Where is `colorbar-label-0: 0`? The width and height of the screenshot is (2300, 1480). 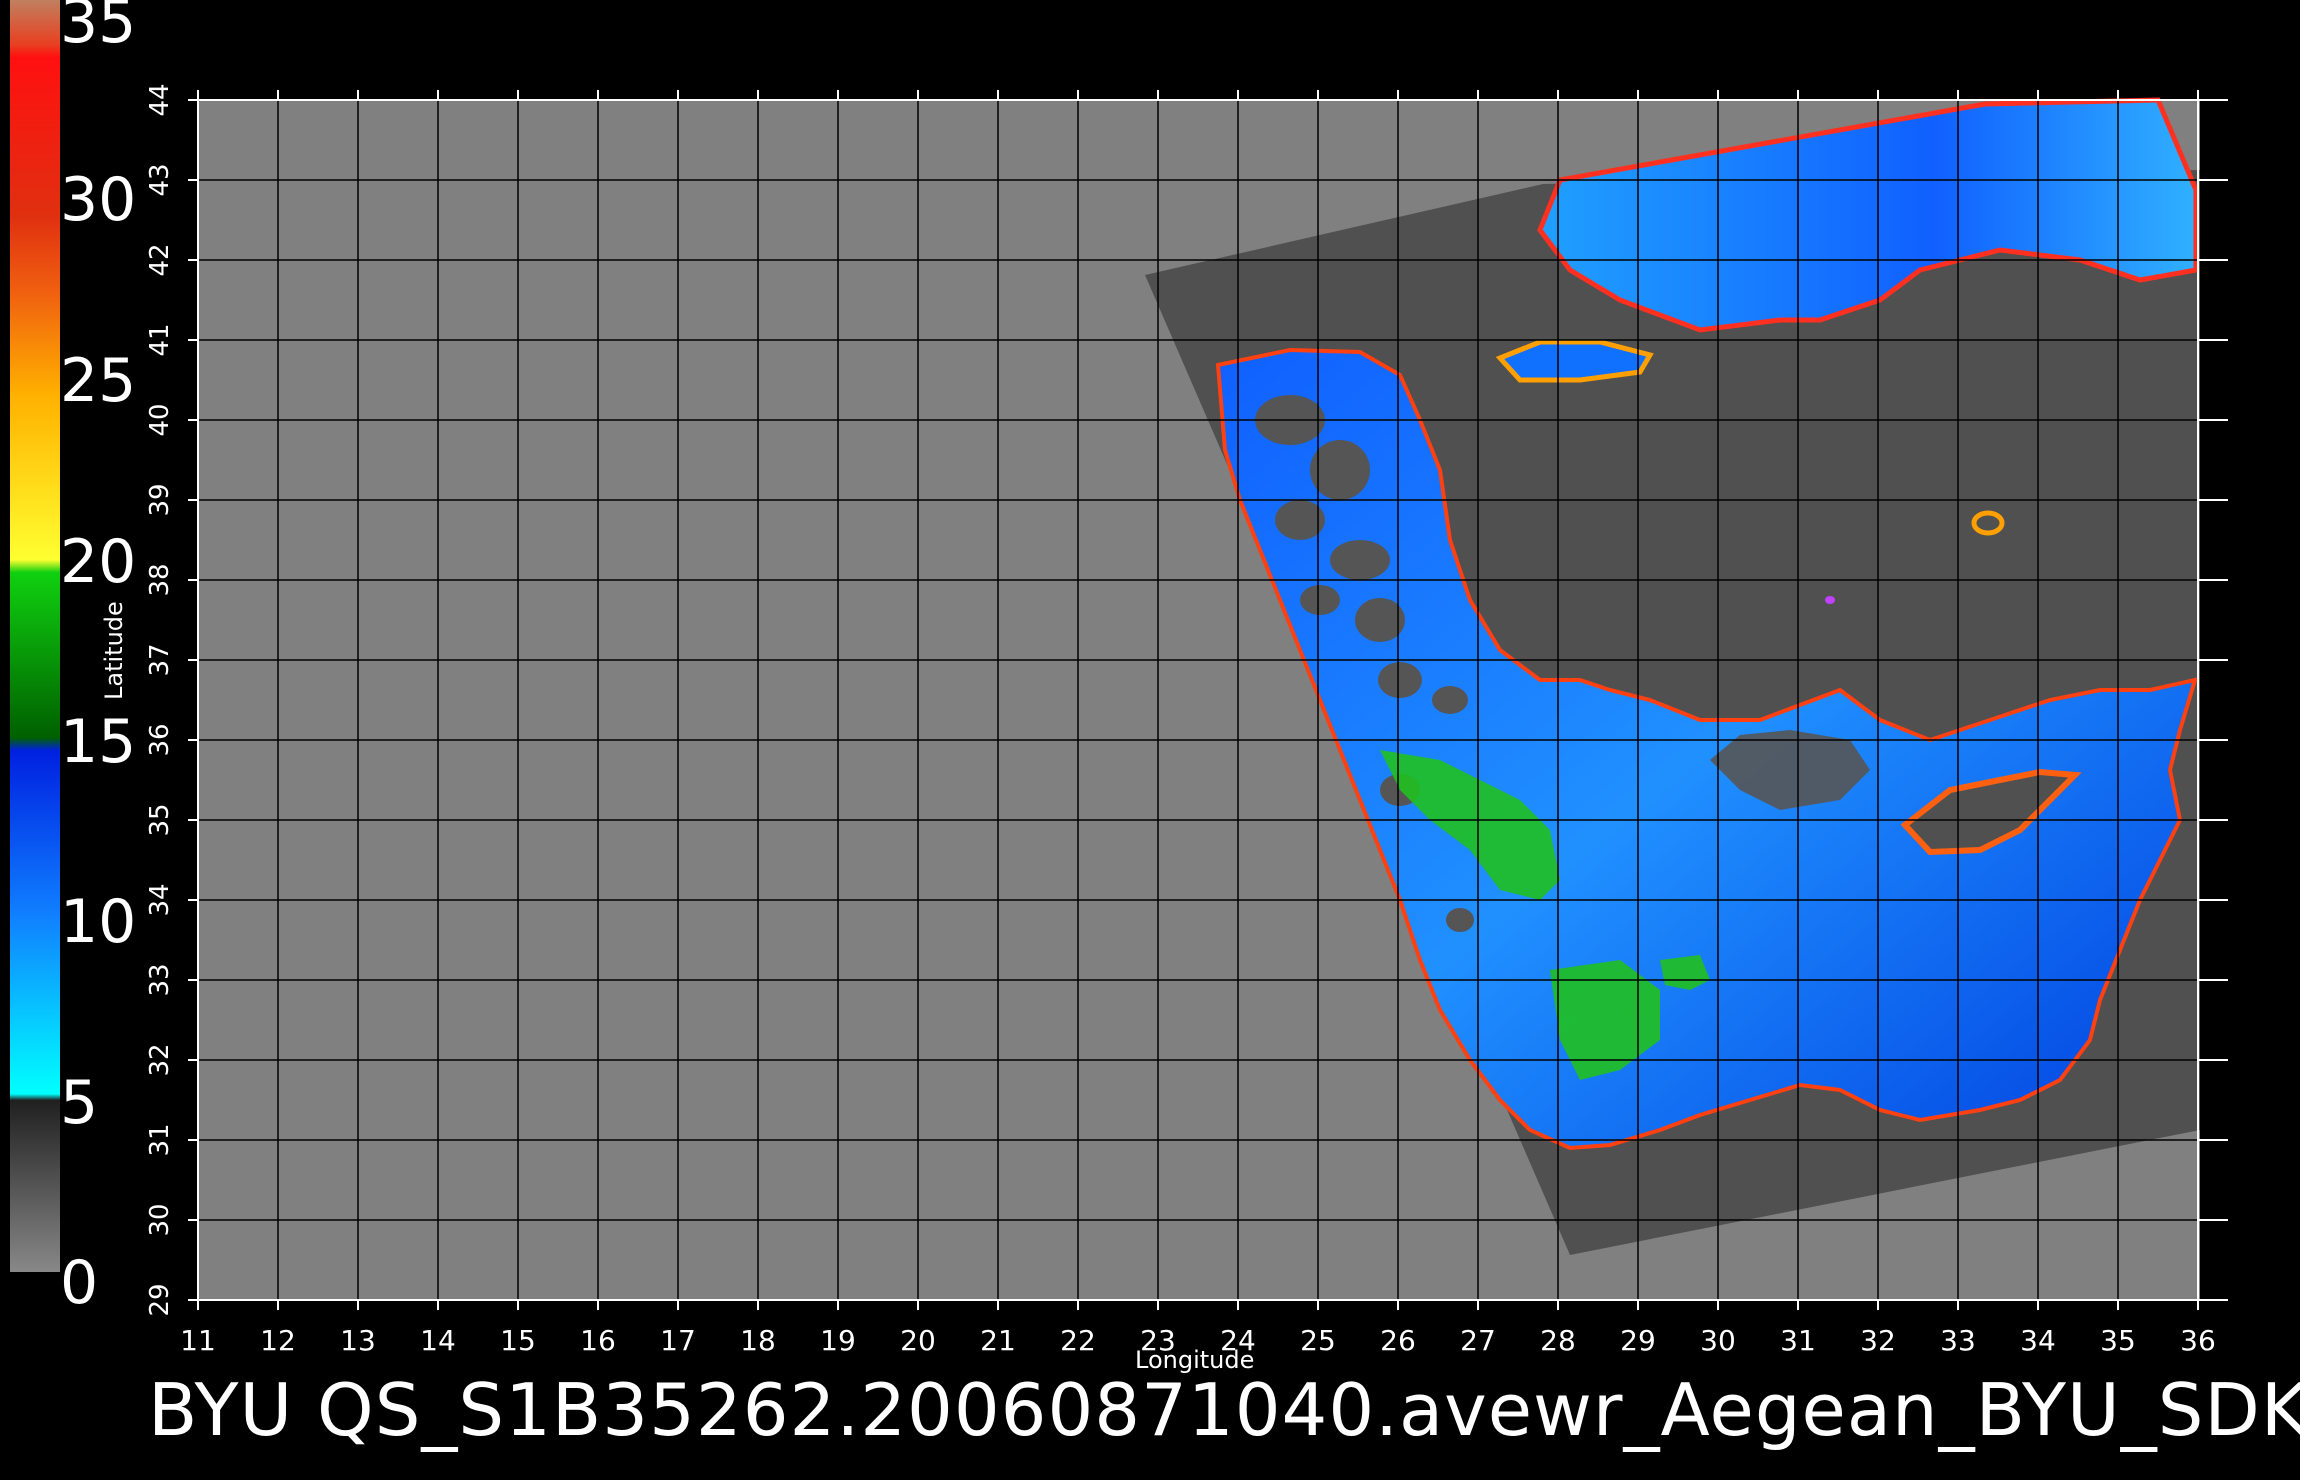 colorbar-label-0: 0 is located at coordinates (79, 1283).